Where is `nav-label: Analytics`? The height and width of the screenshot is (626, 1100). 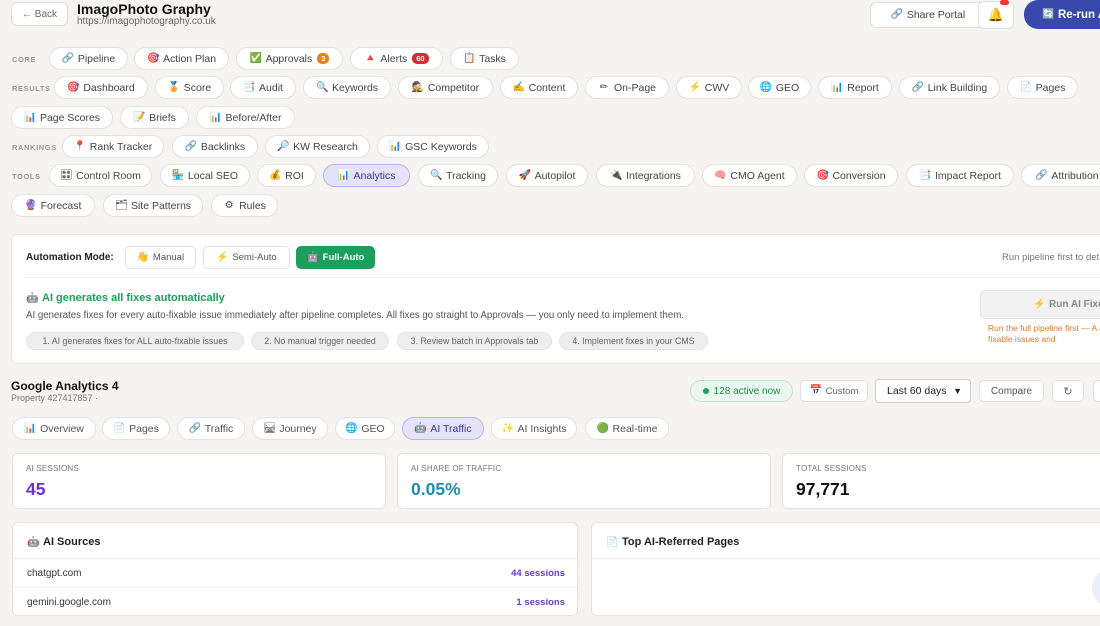 nav-label: Analytics is located at coordinates (374, 175).